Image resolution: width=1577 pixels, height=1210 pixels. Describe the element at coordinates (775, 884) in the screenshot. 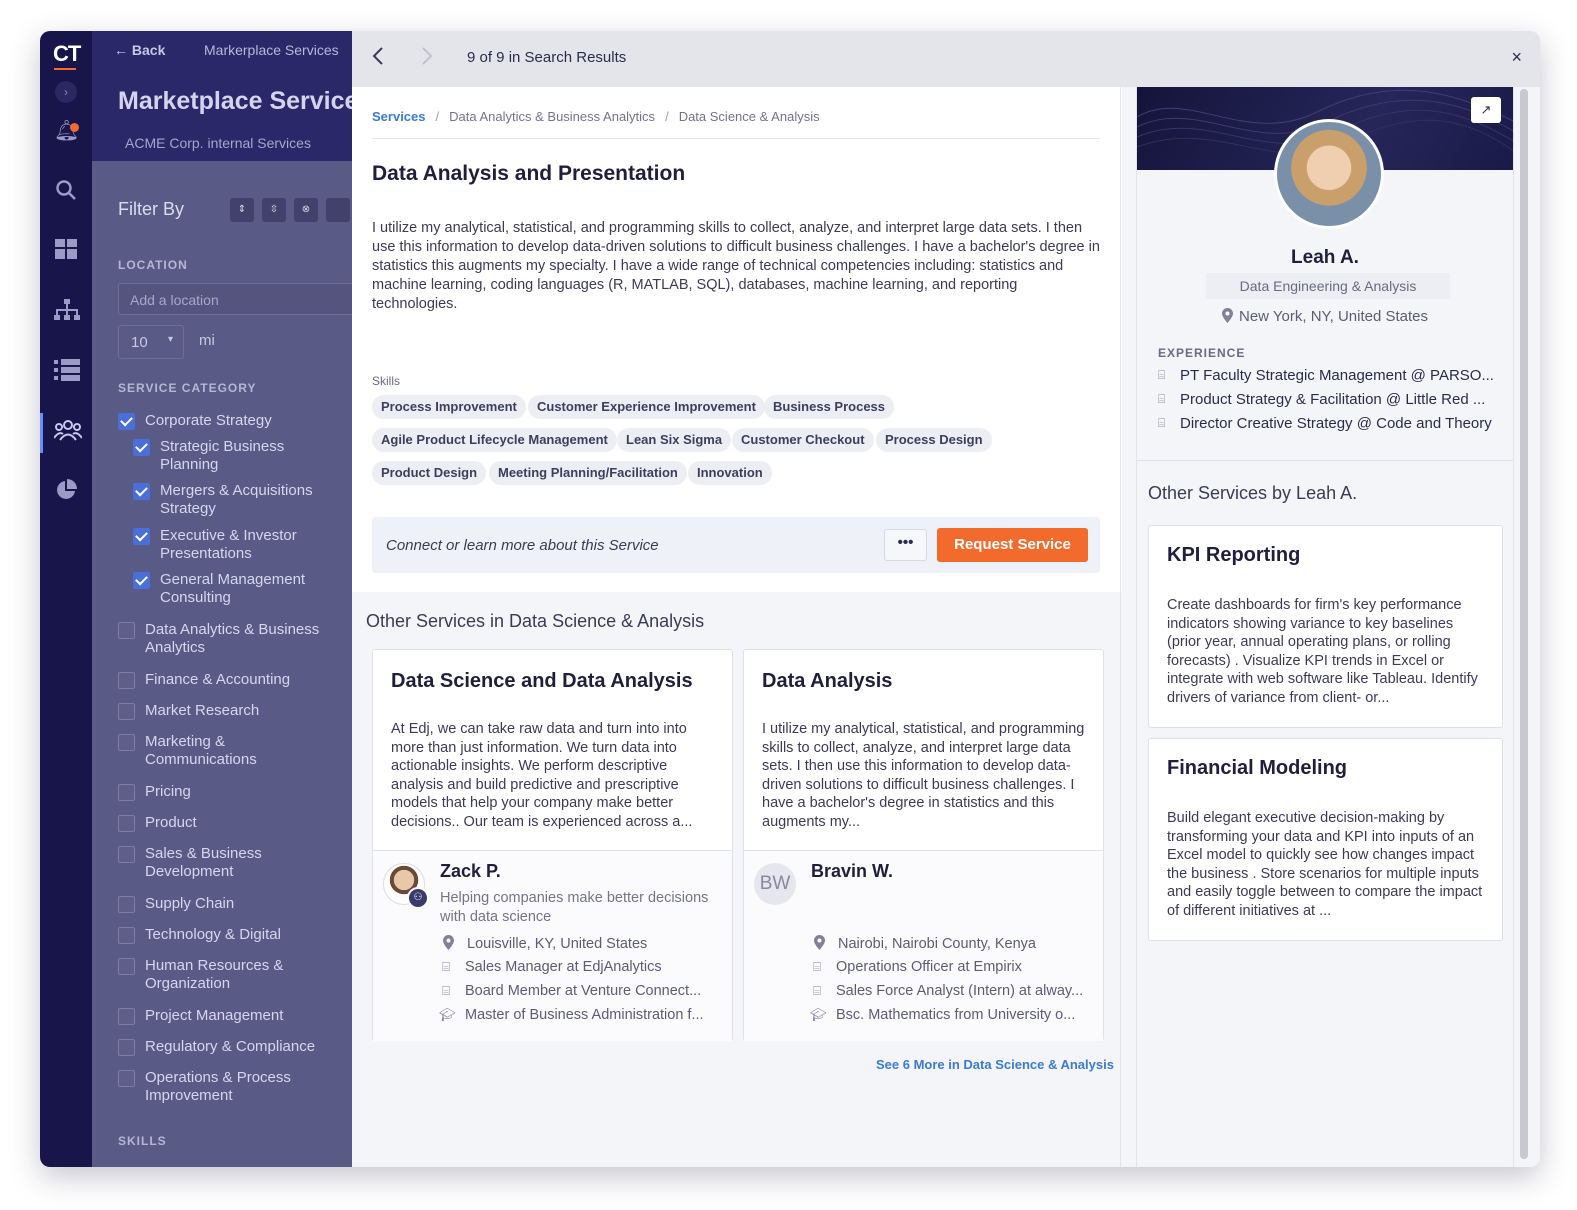

I see `avatar: BW` at that location.